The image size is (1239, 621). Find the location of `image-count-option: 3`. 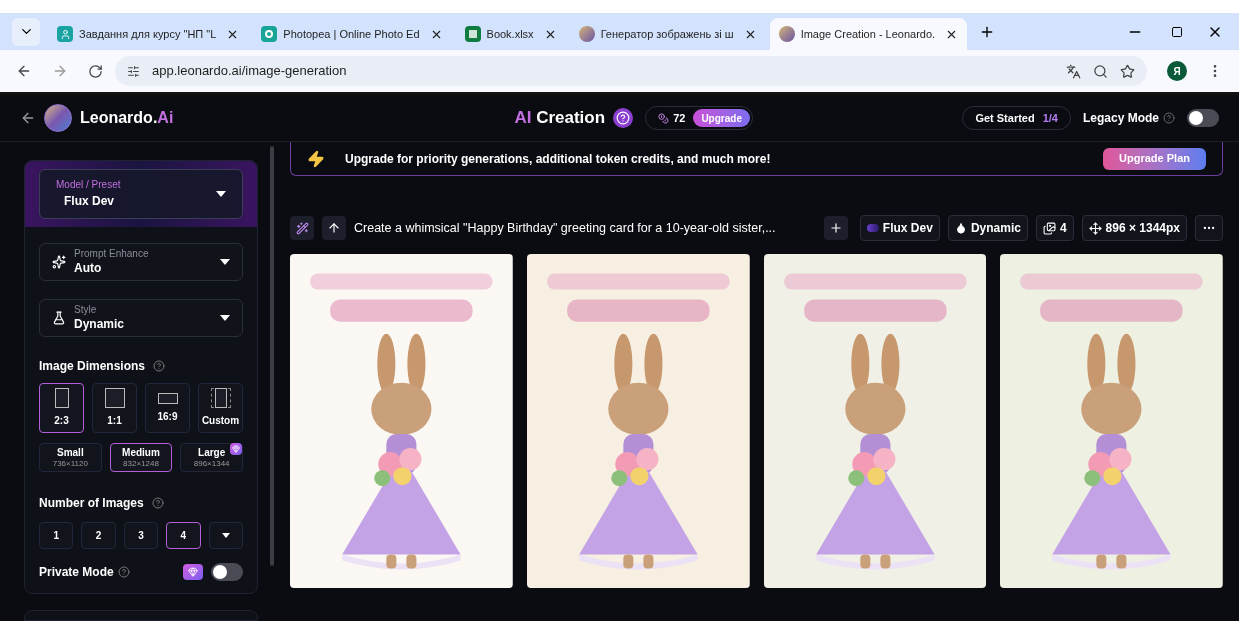

image-count-option: 3 is located at coordinates (141, 535).